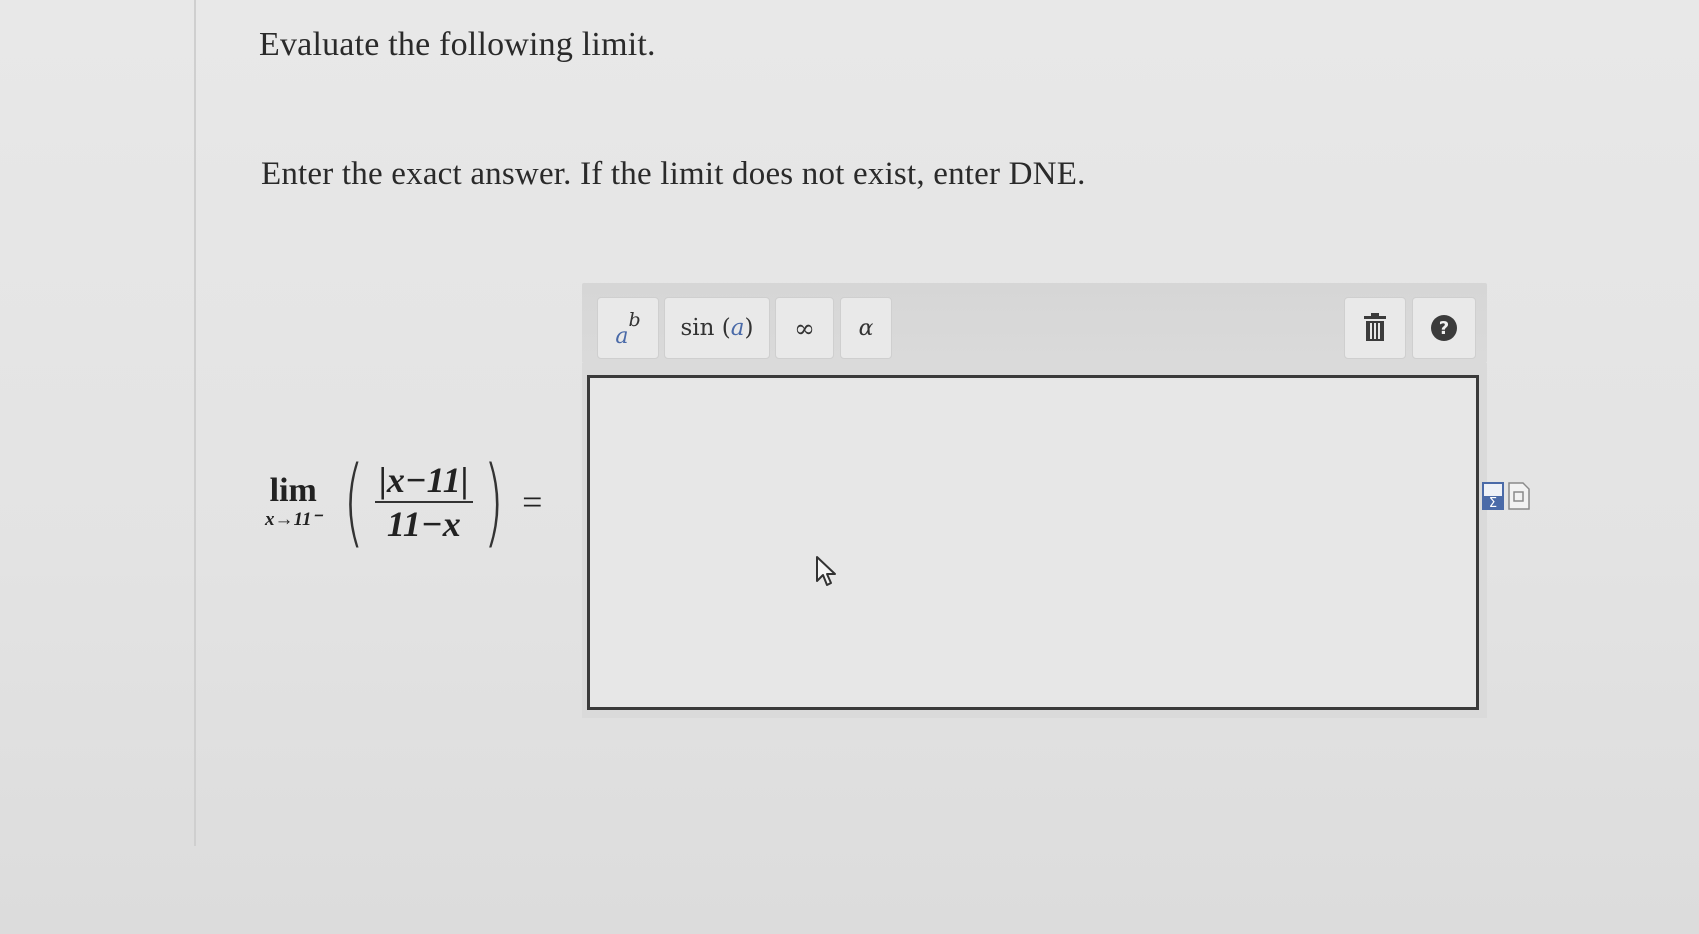  What do you see at coordinates (717, 328) in the screenshot?
I see `sin-button: sin (a)` at bounding box center [717, 328].